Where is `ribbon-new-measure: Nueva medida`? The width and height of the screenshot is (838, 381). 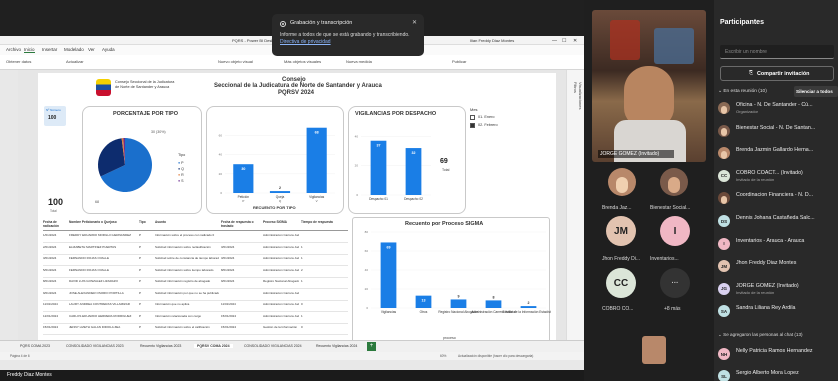 ribbon-new-measure: Nueva medida is located at coordinates (359, 61).